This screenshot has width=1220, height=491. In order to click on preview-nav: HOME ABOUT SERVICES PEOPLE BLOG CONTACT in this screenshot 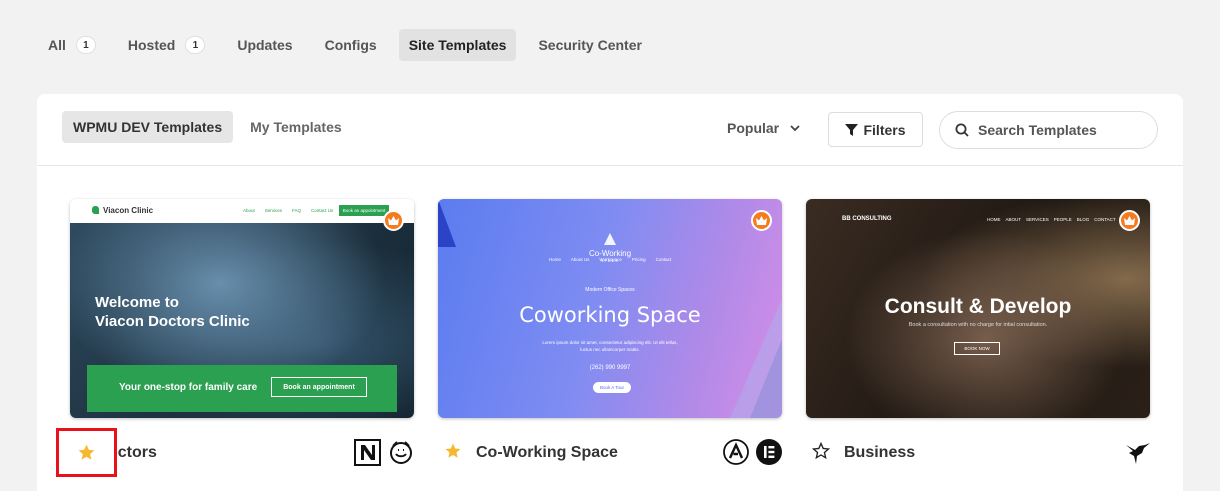, I will do `click(1054, 219)`.